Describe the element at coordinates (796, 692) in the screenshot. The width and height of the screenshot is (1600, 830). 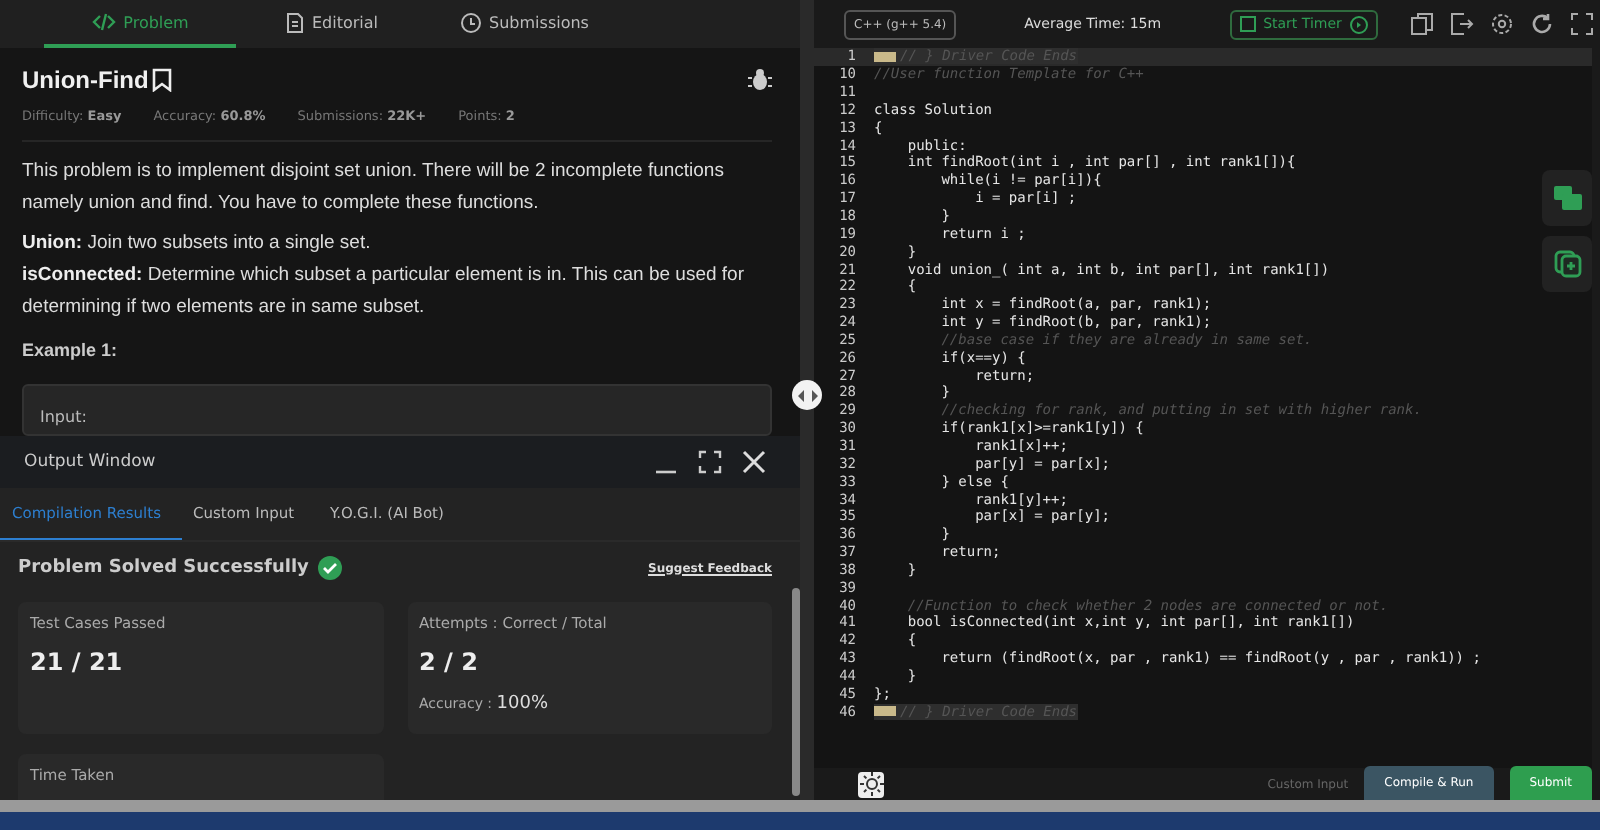
I see `scrollbar` at that location.